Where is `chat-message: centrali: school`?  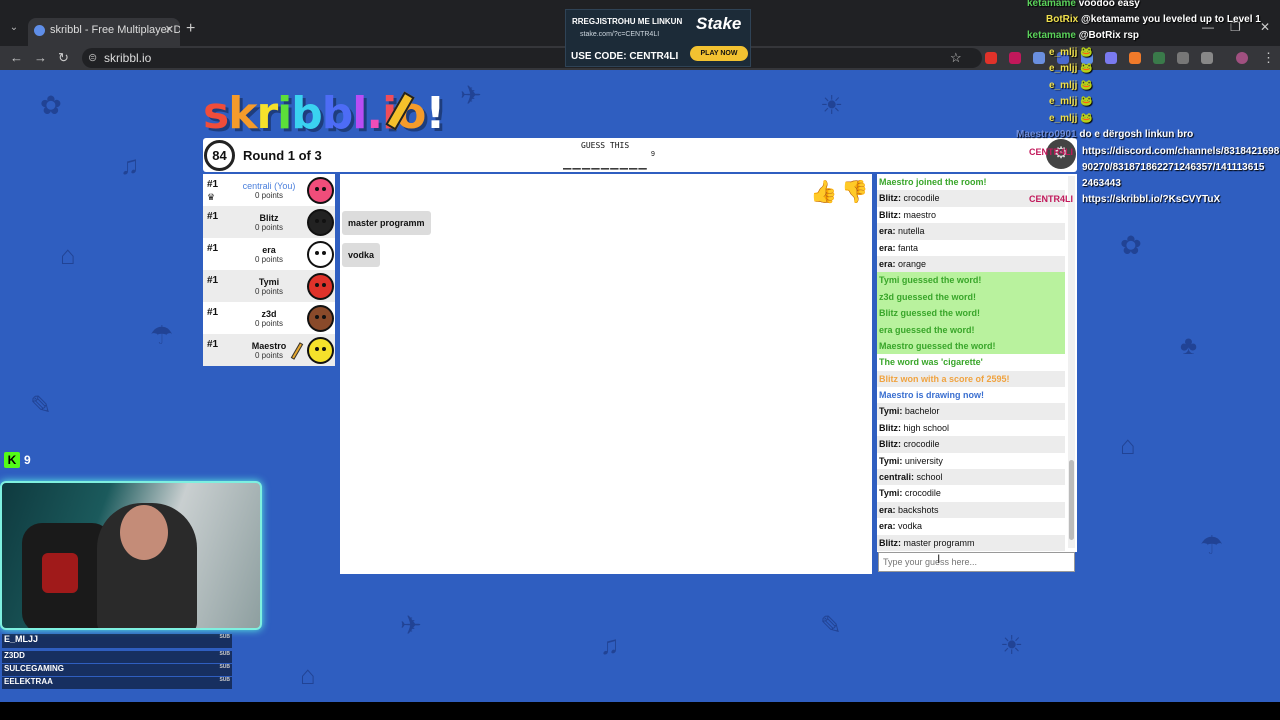
chat-message: centrali: school is located at coordinates (971, 477).